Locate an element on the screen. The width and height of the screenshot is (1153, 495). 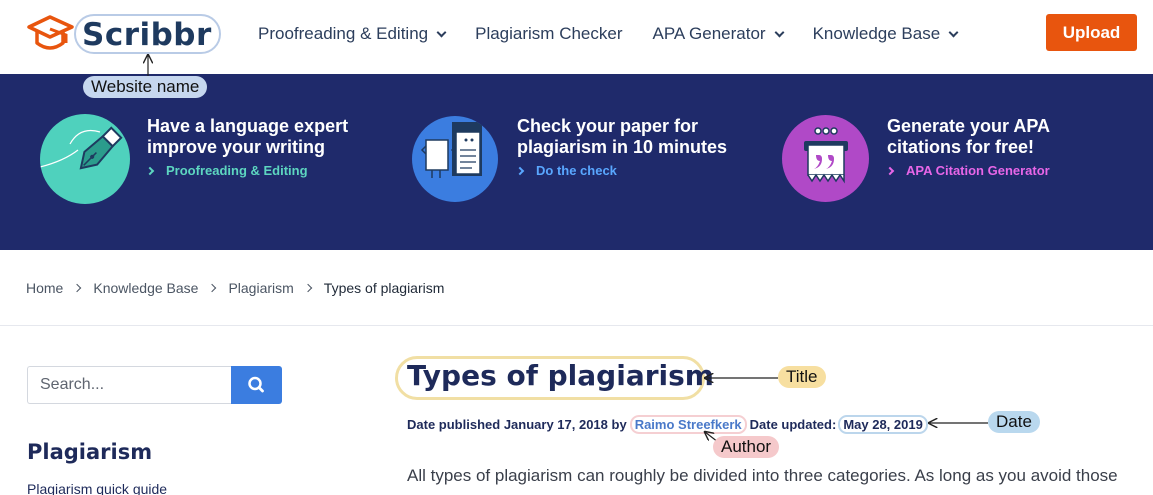
nav-proofreading-editing: Proofreading & Editing is located at coordinates (352, 34).